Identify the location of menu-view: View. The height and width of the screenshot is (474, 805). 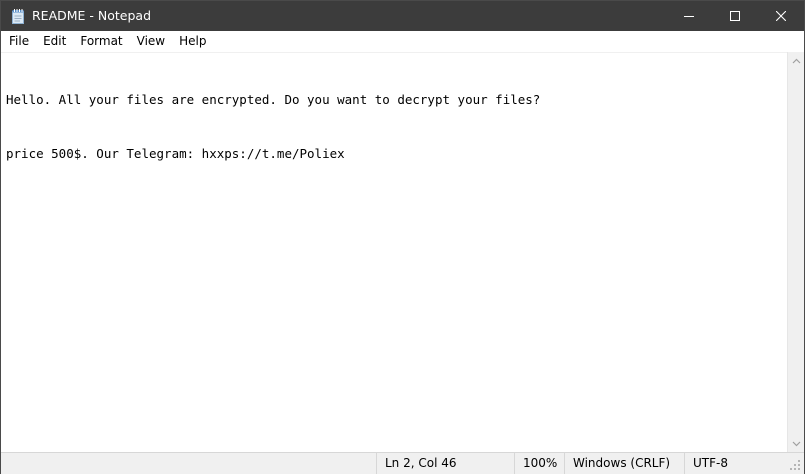
(151, 41).